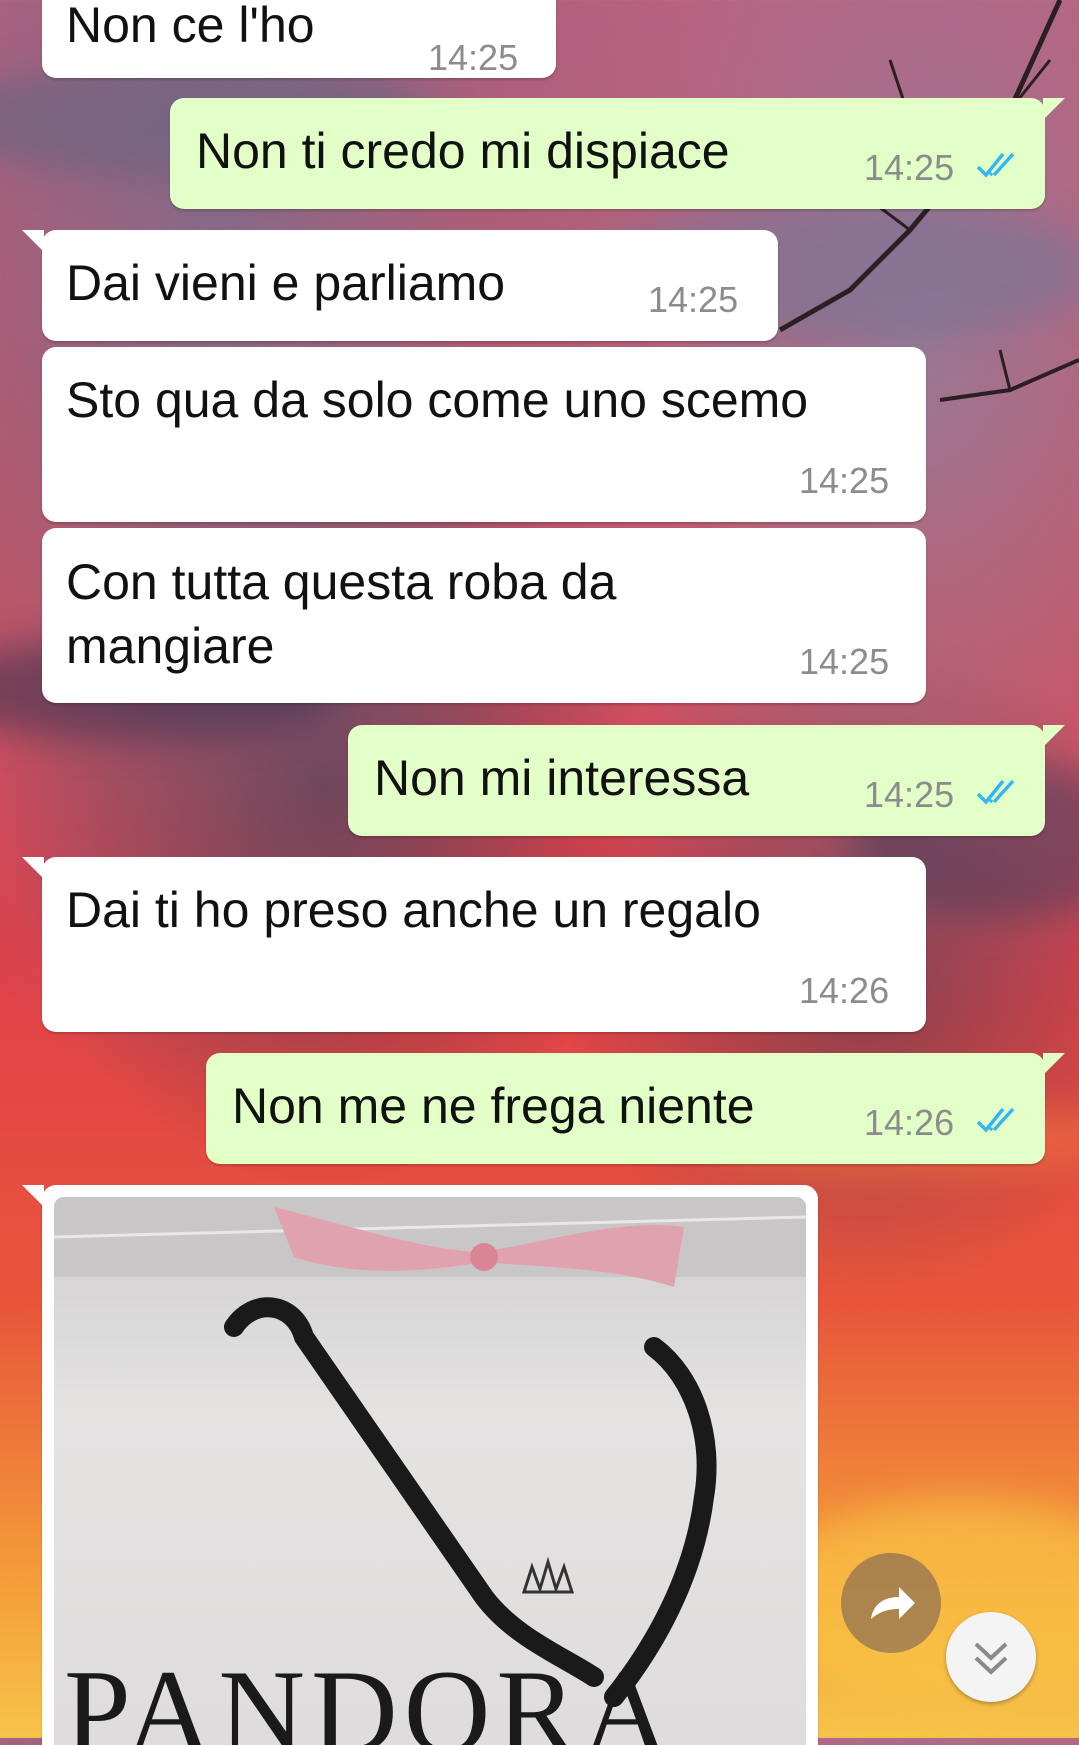 The height and width of the screenshot is (1745, 1079). Describe the element at coordinates (190, 26) in the screenshot. I see `message-text: Non ce l'ho` at that location.